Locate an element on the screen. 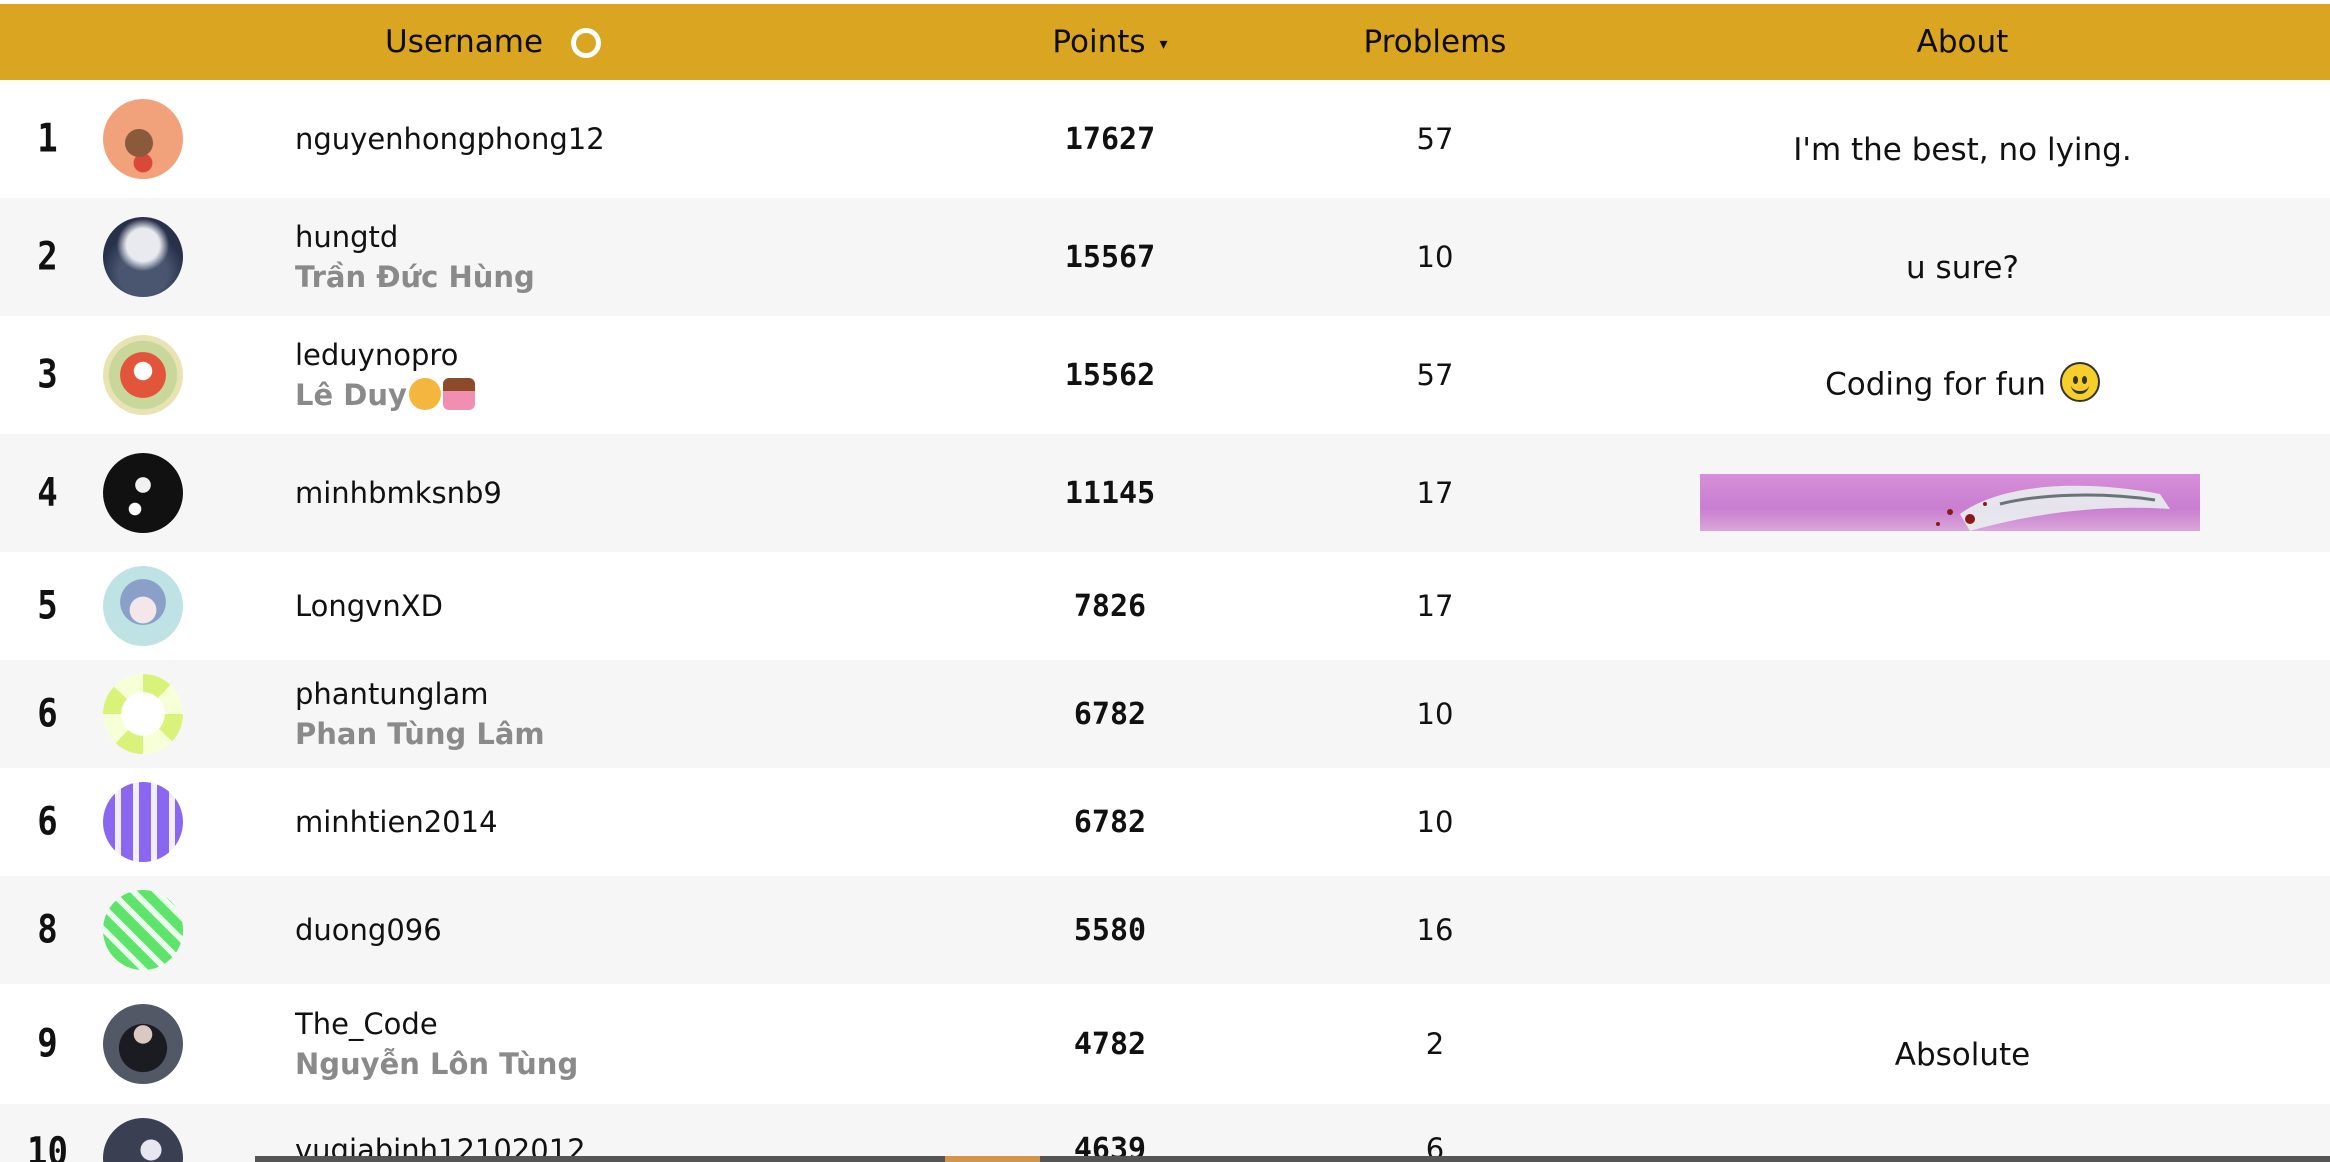  username-header-label: Username is located at coordinates (464, 42).